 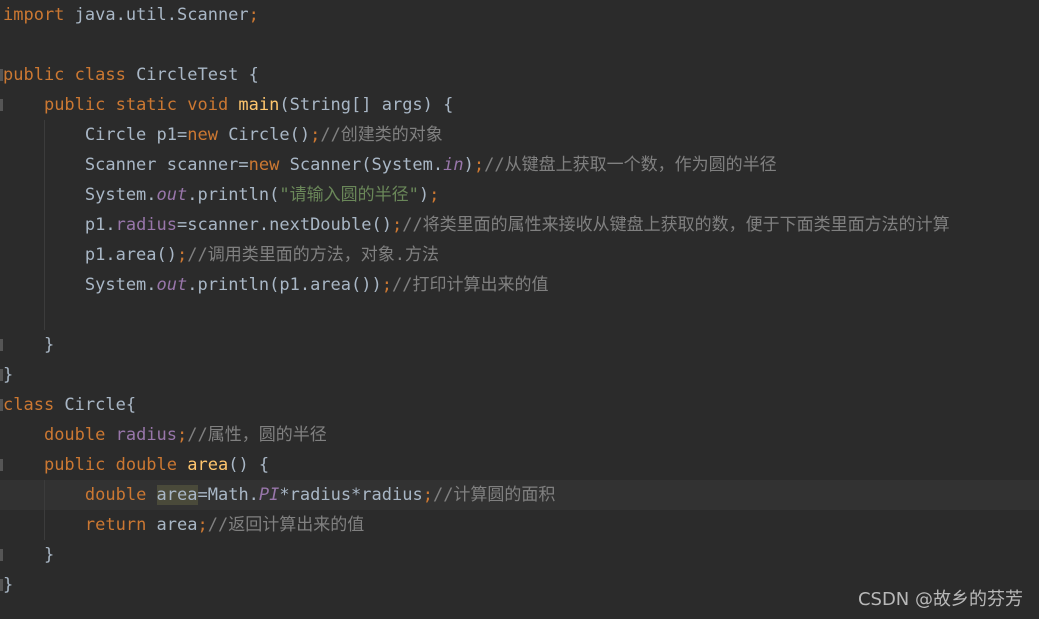 What do you see at coordinates (34, 15) in the screenshot?
I see `code-token: import` at bounding box center [34, 15].